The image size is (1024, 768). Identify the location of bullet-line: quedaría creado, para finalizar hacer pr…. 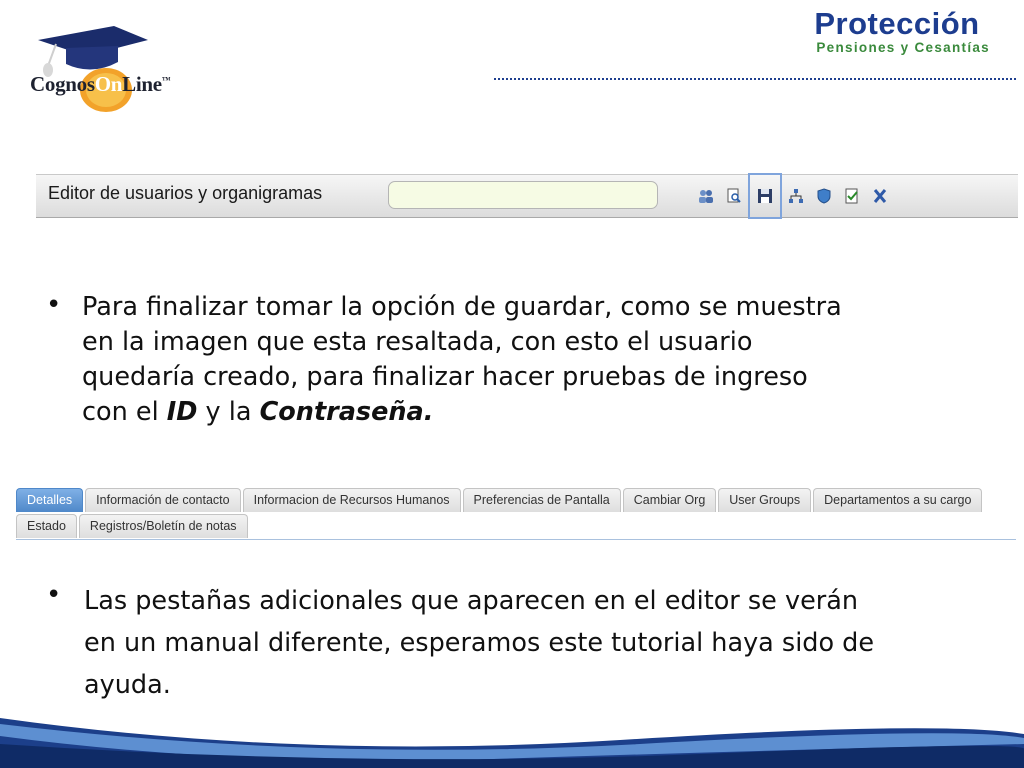
(445, 377).